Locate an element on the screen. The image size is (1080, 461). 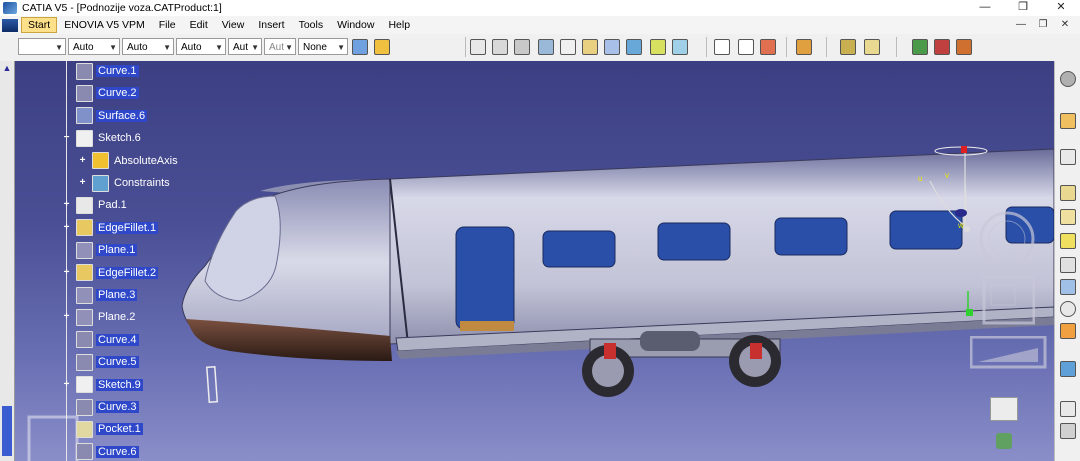
sketch-tool-icon is located at coordinates (1068, 157).